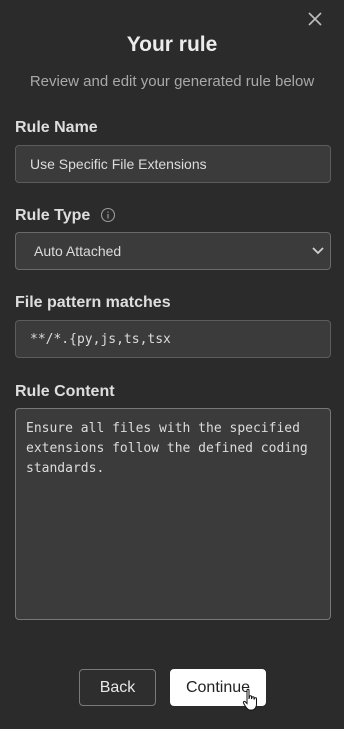 This screenshot has height=729, width=344. Describe the element at coordinates (117, 687) in the screenshot. I see `back-button: Back` at that location.